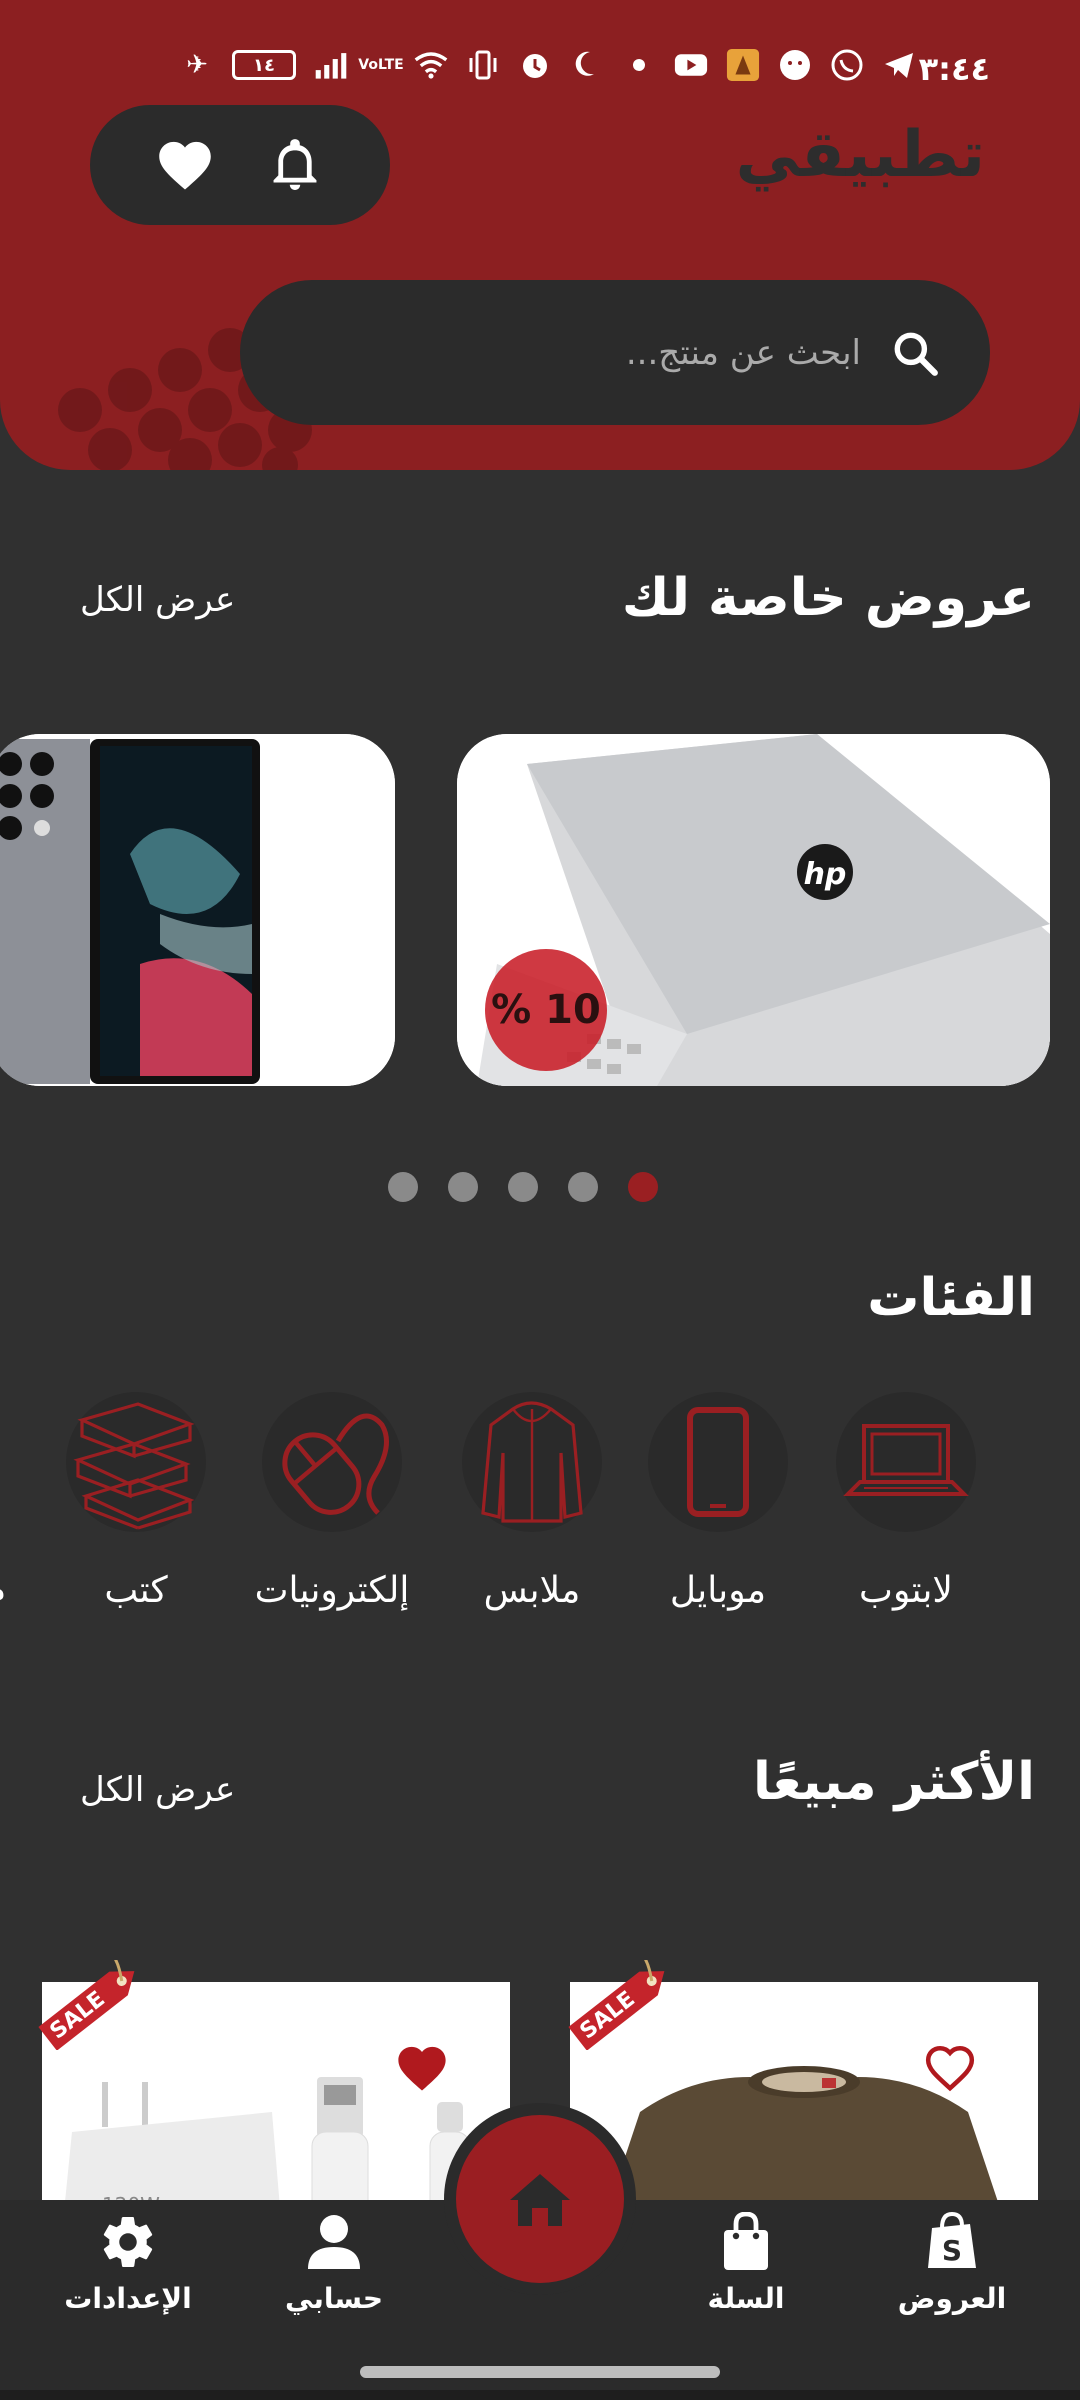  What do you see at coordinates (894, 1782) in the screenshot?
I see `best-sellers-title: الأكثر مبيعًا` at bounding box center [894, 1782].